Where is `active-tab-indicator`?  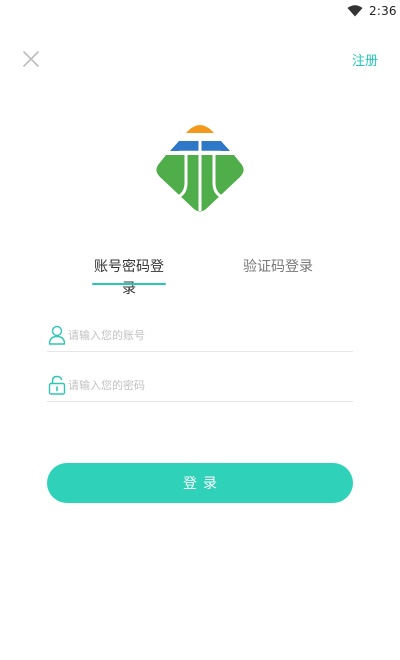
active-tab-indicator is located at coordinates (129, 284).